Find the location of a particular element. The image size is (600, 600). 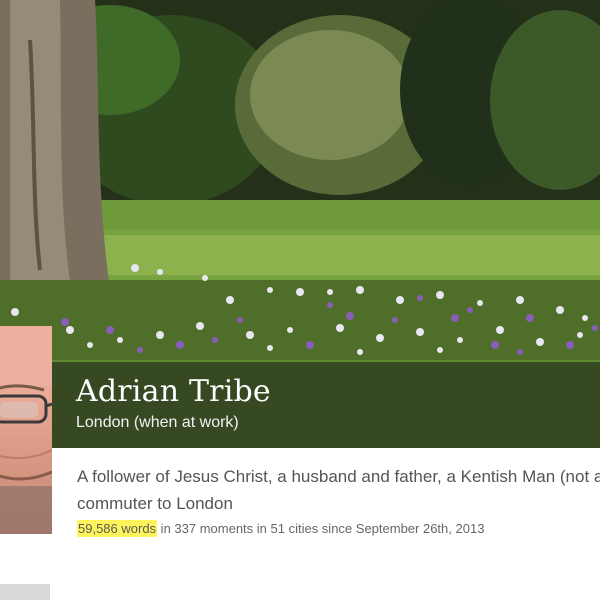

profile-name: Adrian Tribe is located at coordinates (173, 391).